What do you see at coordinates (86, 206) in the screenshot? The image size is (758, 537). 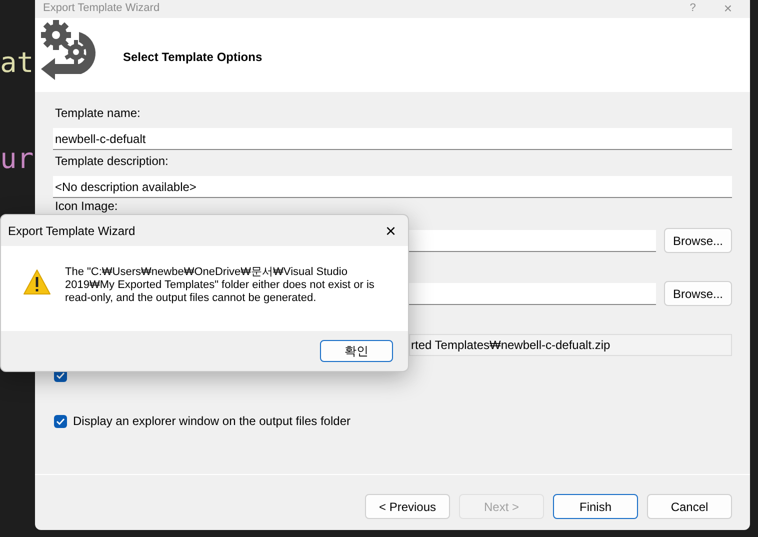 I see `field-label: Icon Image:` at bounding box center [86, 206].